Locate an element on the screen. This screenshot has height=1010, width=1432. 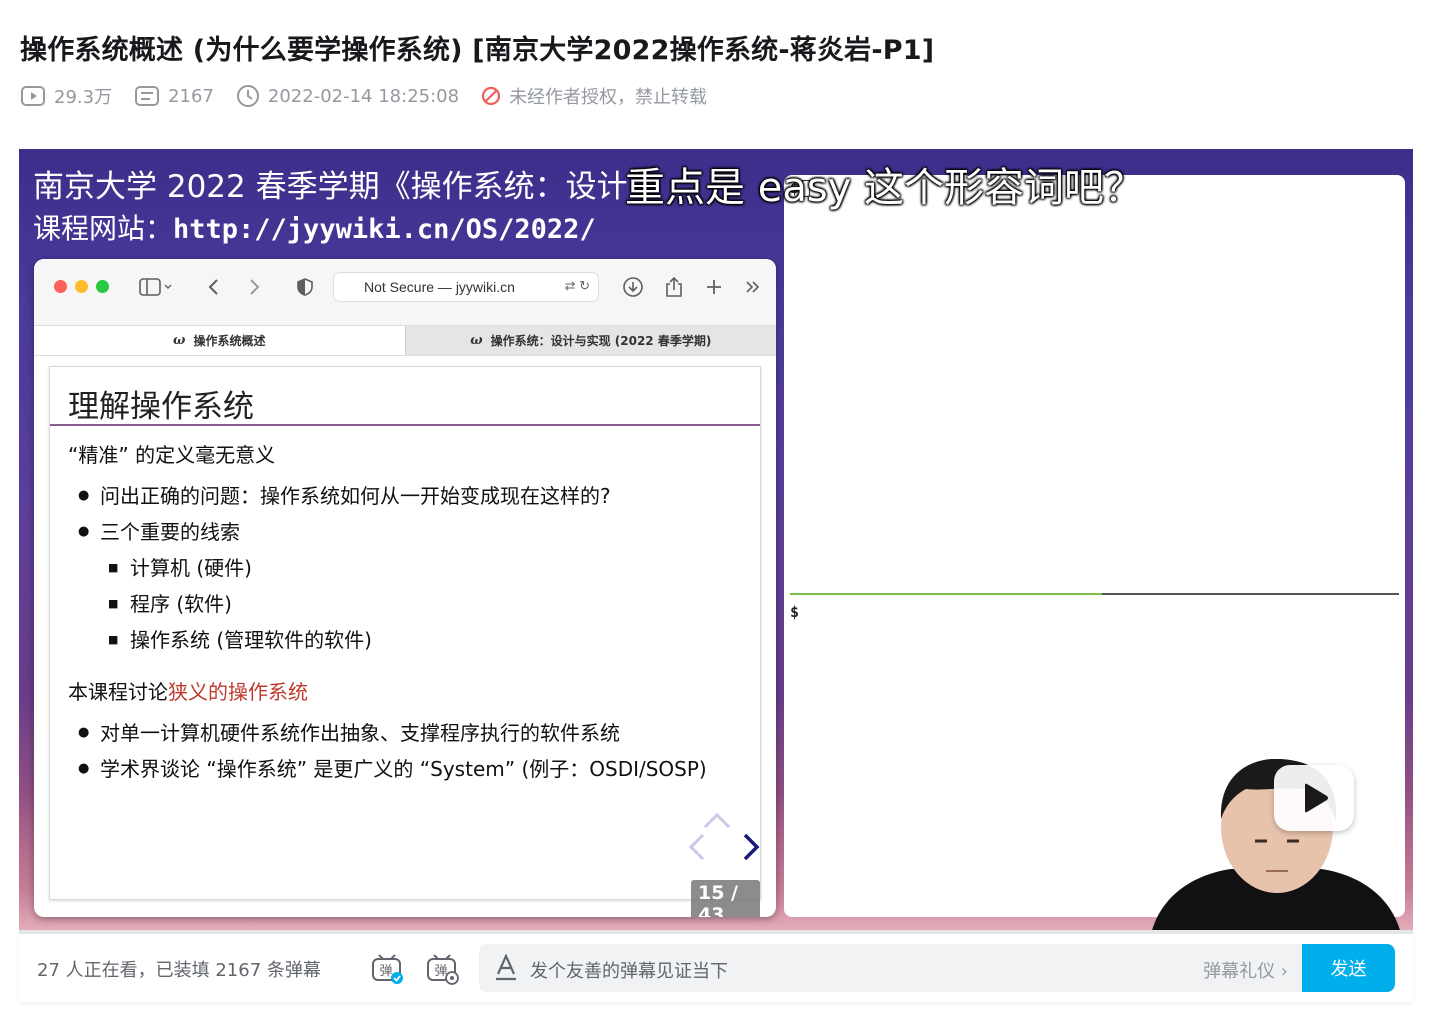
slide-title: 理解操作系统 is located at coordinates (161, 407).